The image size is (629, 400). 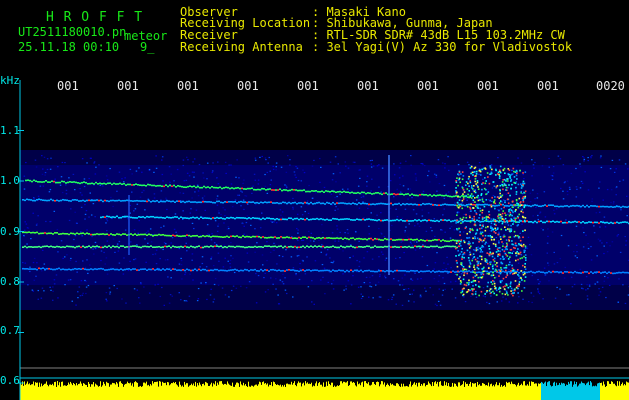 What do you see at coordinates (10, 330) in the screenshot?
I see `freq-tick-label: 0.7` at bounding box center [10, 330].